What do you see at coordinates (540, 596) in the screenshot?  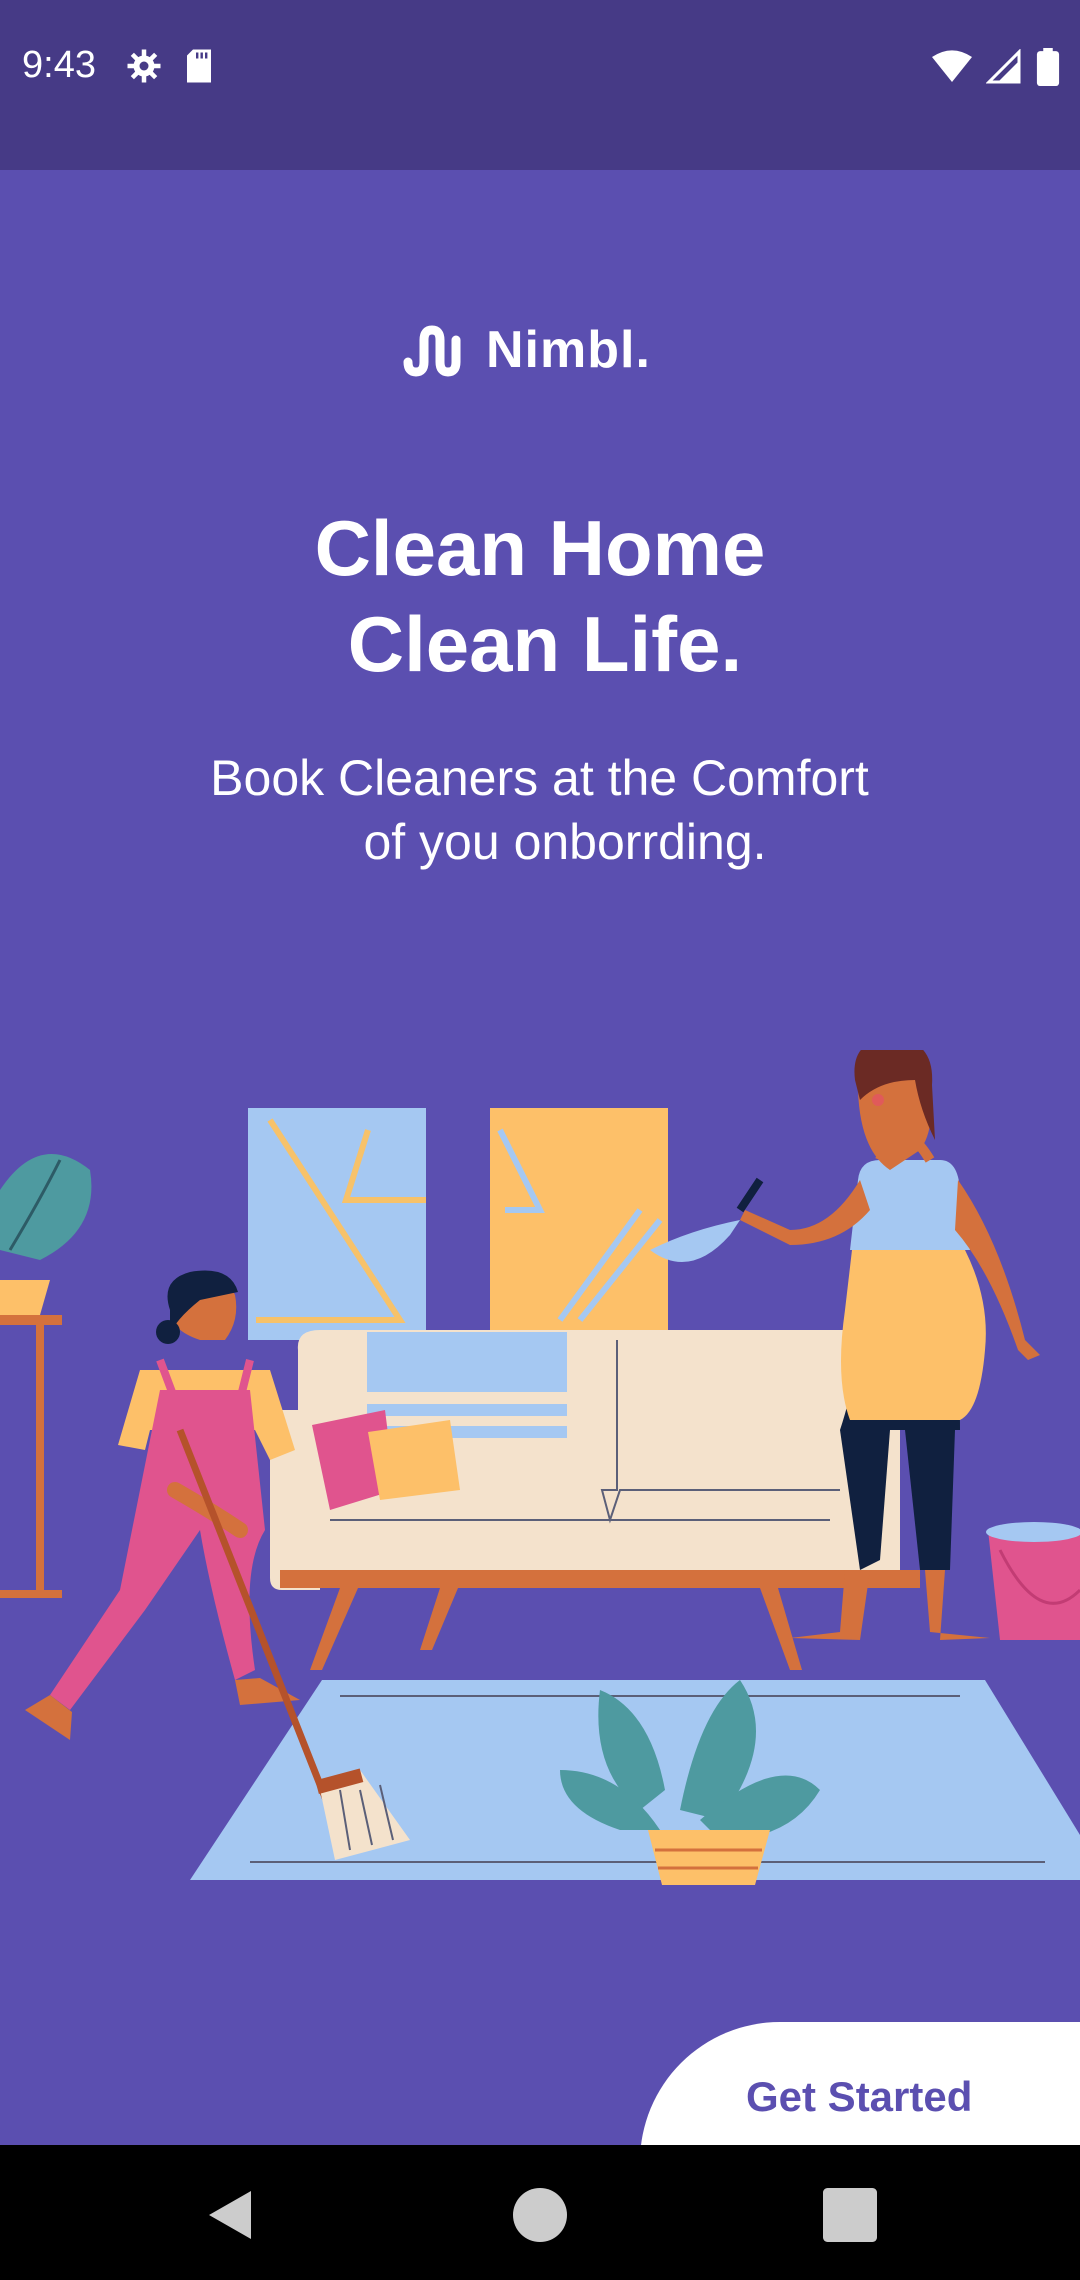 I see `headline: Clean Home Clean Life.` at bounding box center [540, 596].